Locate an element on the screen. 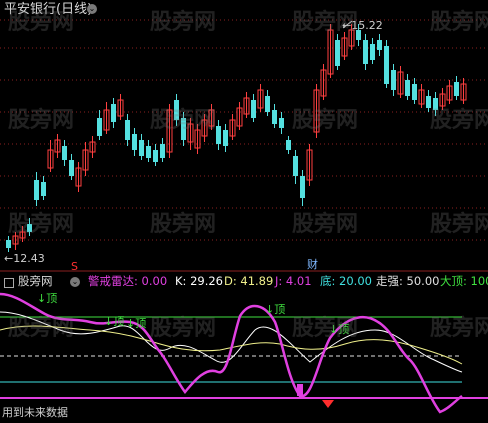  top-value: 大顶: 100 is located at coordinates (464, 281).